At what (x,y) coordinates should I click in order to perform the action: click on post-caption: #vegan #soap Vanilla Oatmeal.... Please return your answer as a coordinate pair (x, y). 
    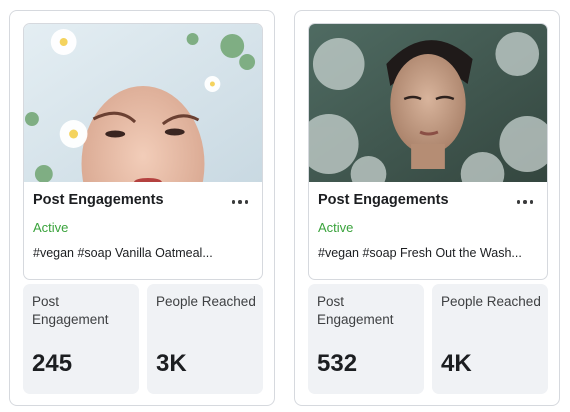
    Looking at the image, I should click on (123, 253).